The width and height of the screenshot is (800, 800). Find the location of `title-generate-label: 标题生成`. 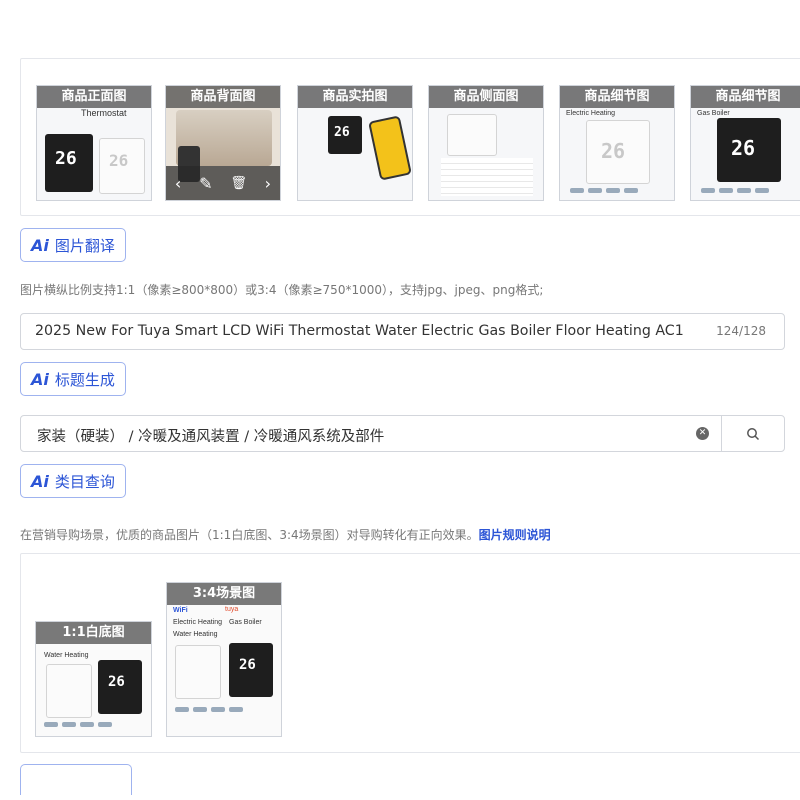

title-generate-label: 标题生成 is located at coordinates (84, 379).